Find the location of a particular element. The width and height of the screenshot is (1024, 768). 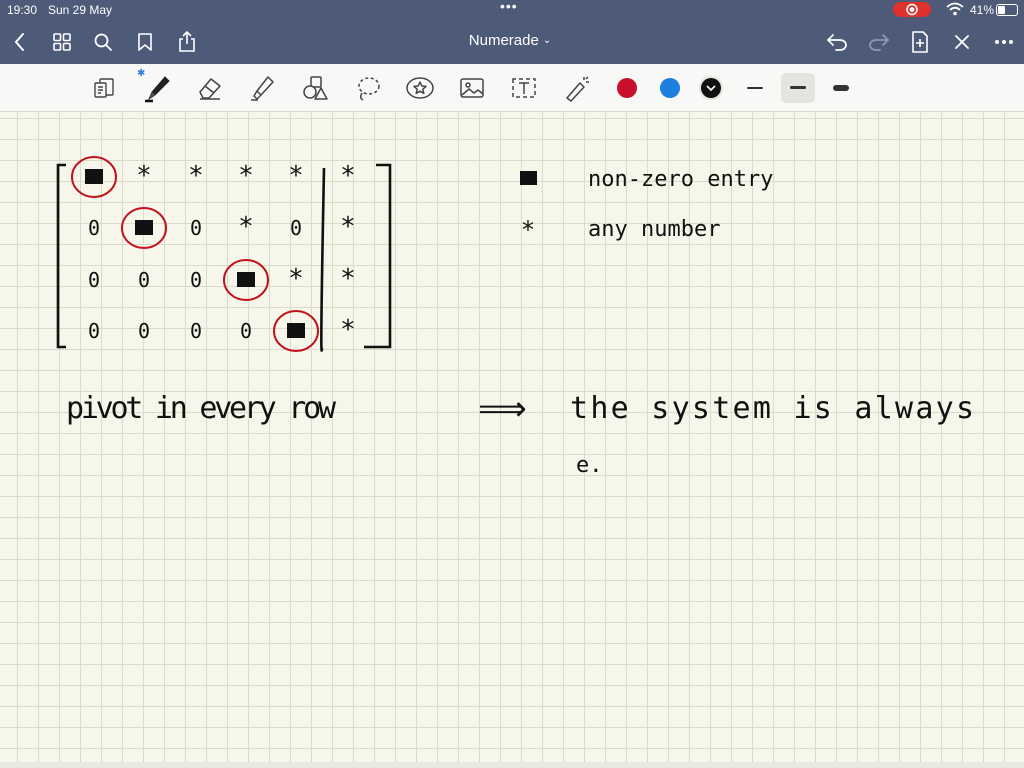

matrix-right-bracket is located at coordinates (378, 256).